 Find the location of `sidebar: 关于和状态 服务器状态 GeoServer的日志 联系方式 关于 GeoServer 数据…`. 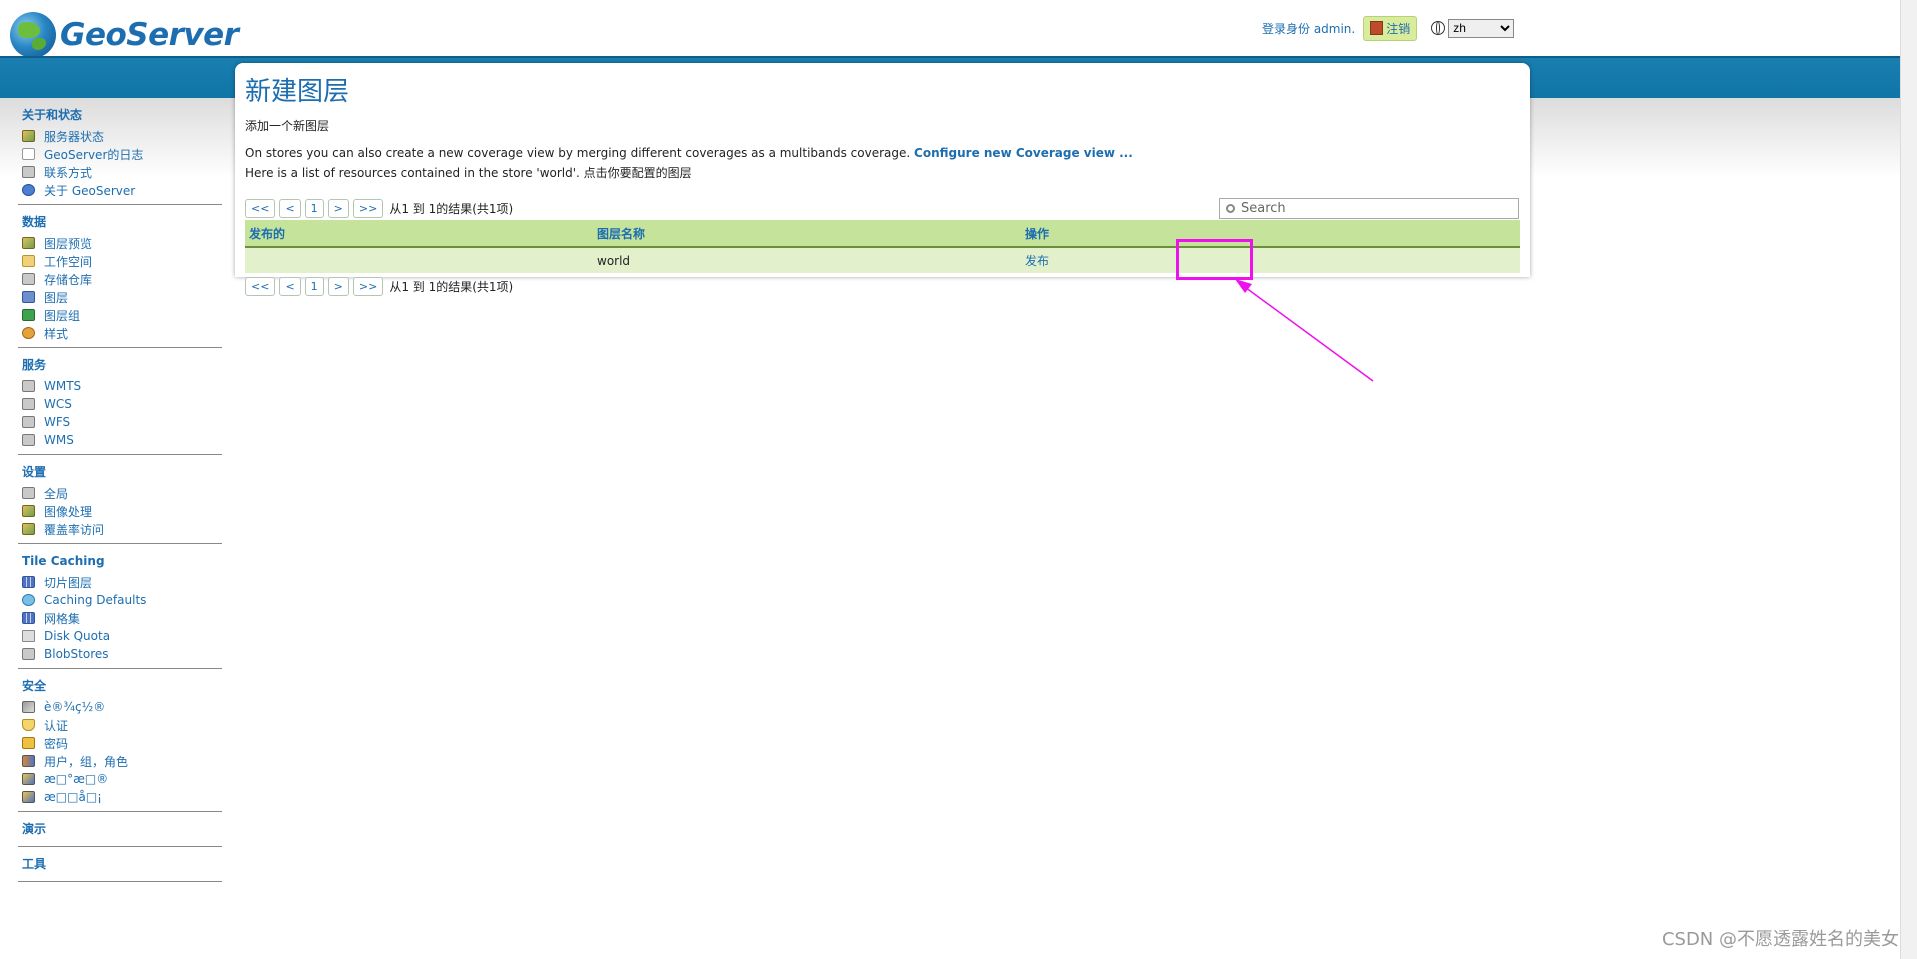

sidebar: 关于和状态 服务器状态 GeoServer的日志 联系方式 关于 GeoServer 数据… is located at coordinates (120, 498).